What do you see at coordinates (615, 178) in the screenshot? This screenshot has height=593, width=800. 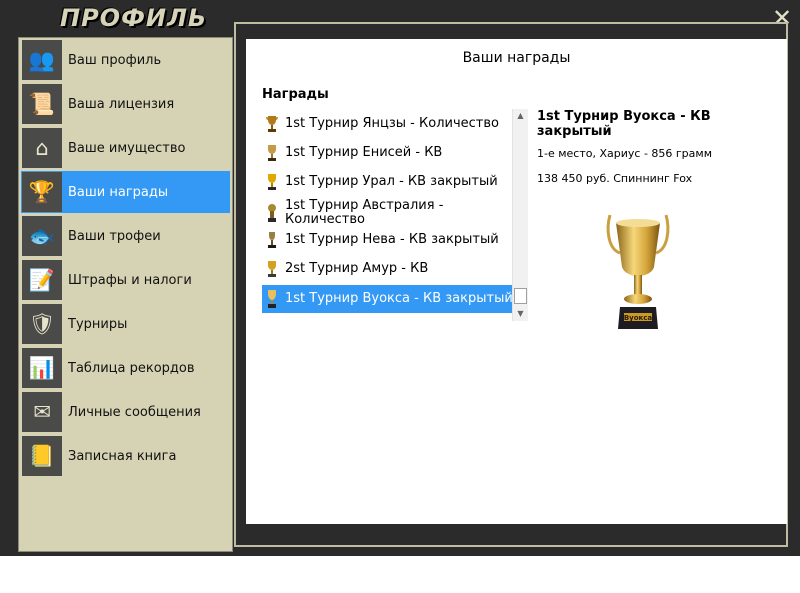 I see `award-detail-prize: 138 450 руб. Спиннинг Fox` at bounding box center [615, 178].